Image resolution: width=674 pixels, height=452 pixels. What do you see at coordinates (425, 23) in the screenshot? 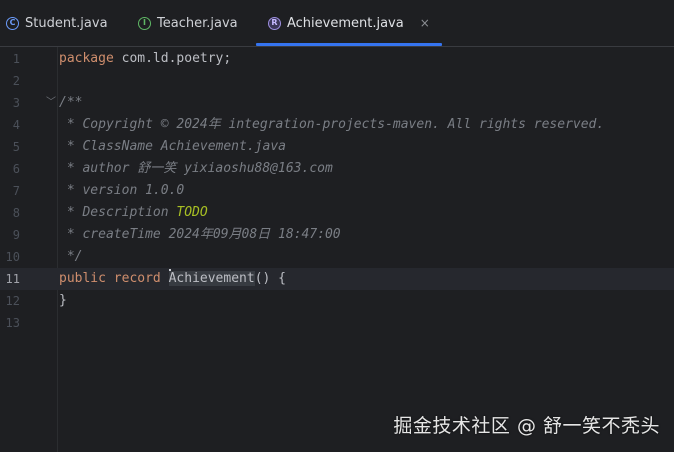
I see `close-tab-icon: ×` at bounding box center [425, 23].